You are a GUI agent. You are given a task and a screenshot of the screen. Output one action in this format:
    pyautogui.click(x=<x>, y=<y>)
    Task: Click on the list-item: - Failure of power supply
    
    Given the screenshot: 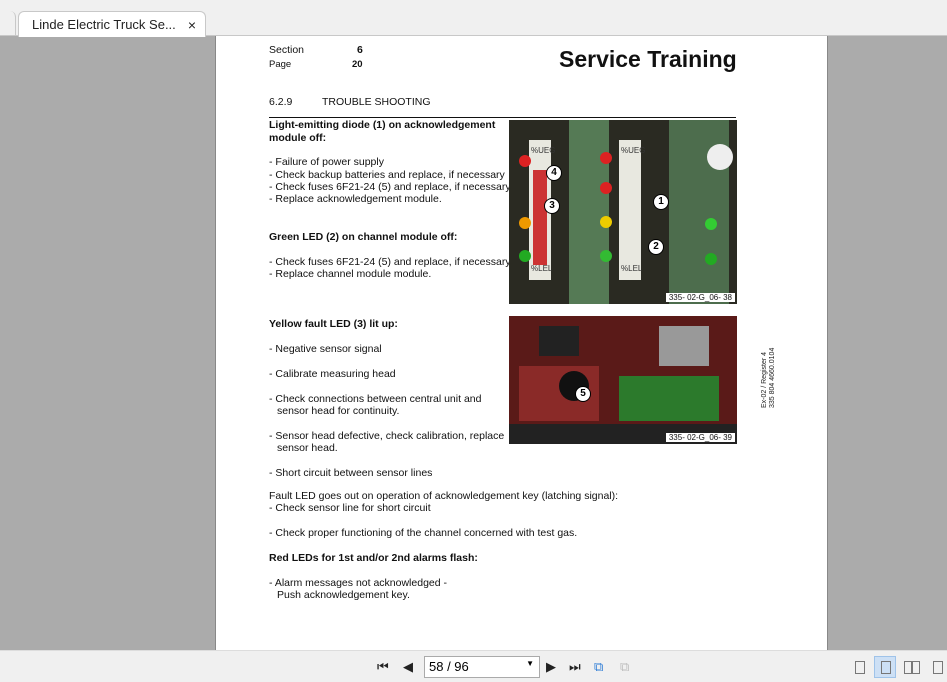 What is the action you would take?
    pyautogui.click(x=326, y=162)
    